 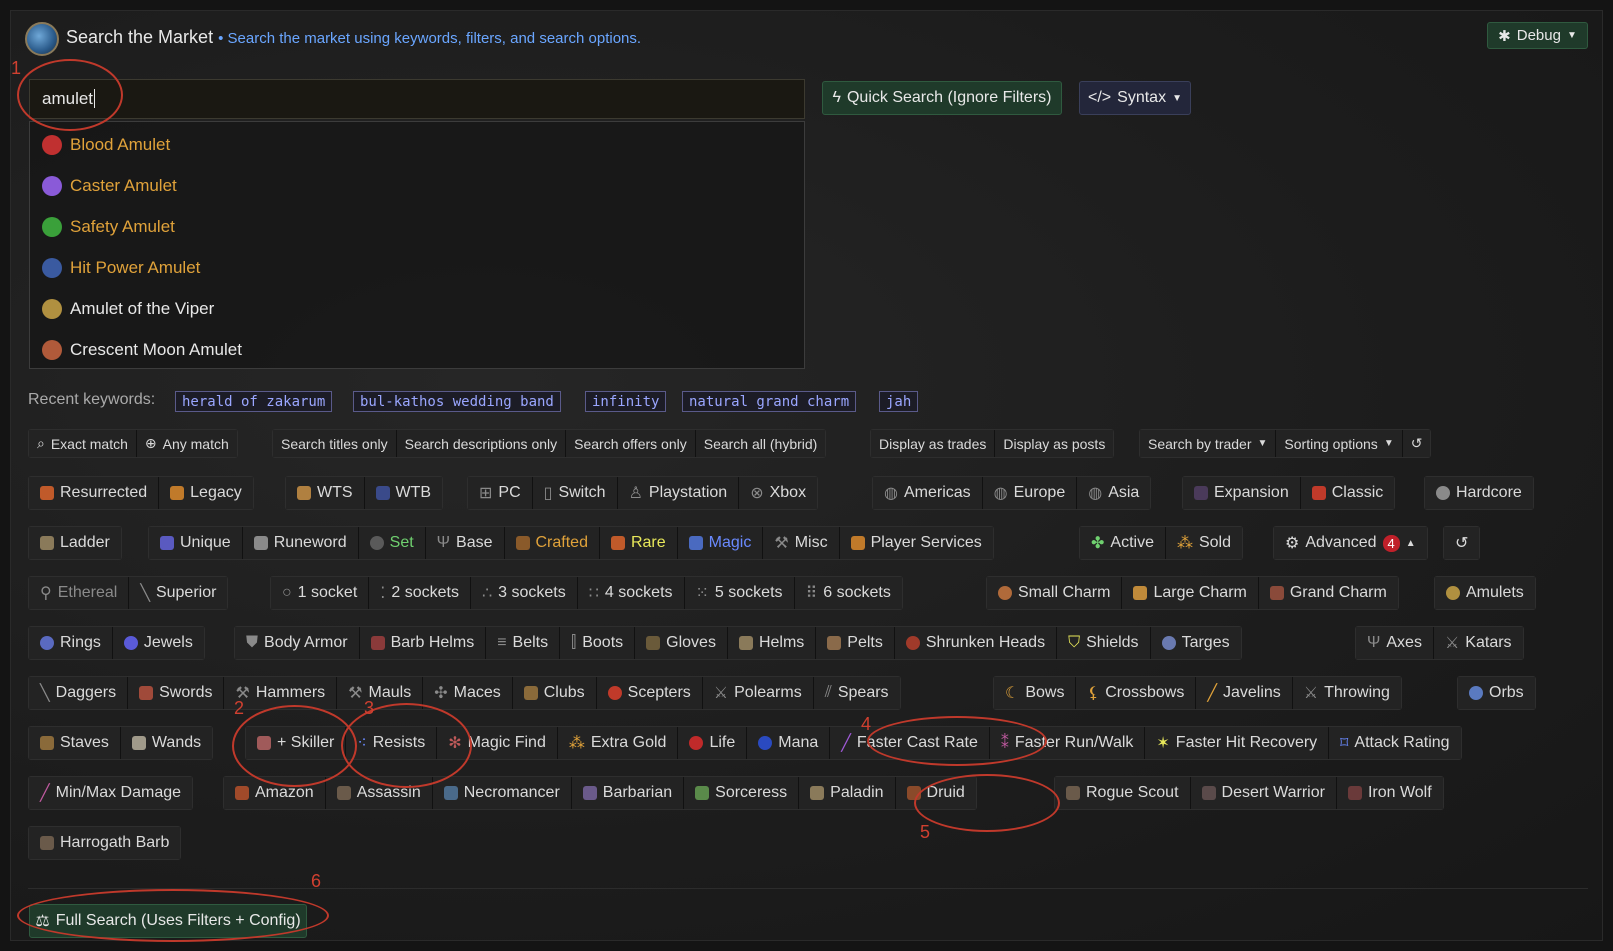 What do you see at coordinates (335, 443) in the screenshot?
I see `scope-titles-button: Search titles only` at bounding box center [335, 443].